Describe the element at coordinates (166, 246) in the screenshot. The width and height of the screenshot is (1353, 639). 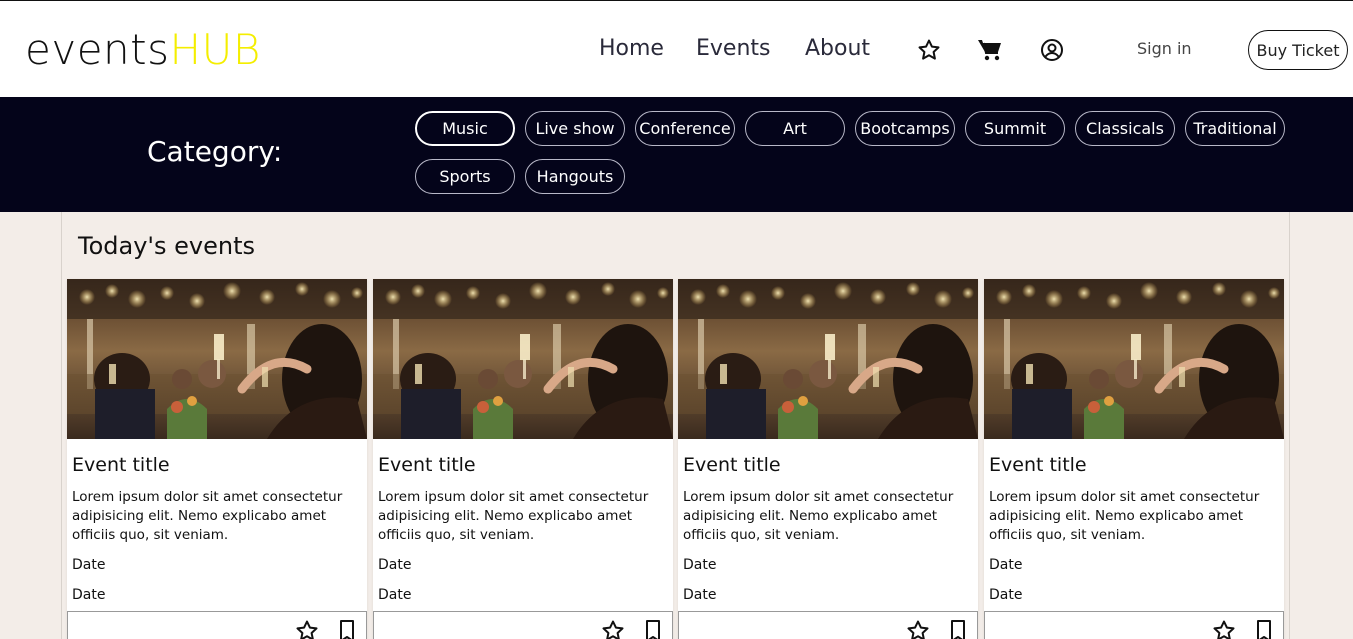
I see `section-title: Today's events` at that location.